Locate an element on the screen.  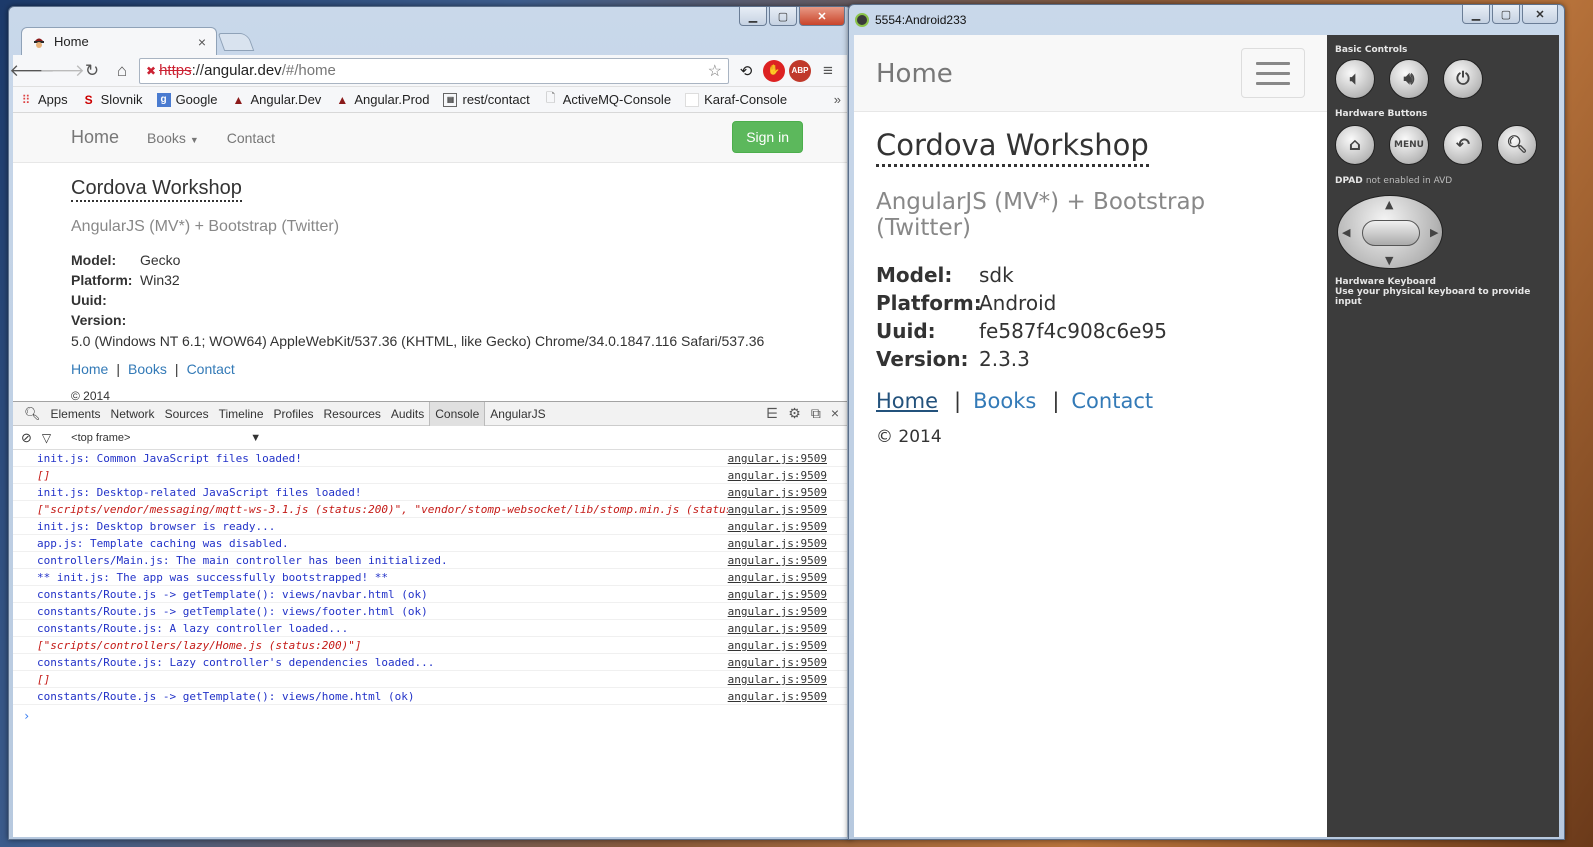
keyboard-title: Hardware Keyboard is located at coordinates (1385, 282).